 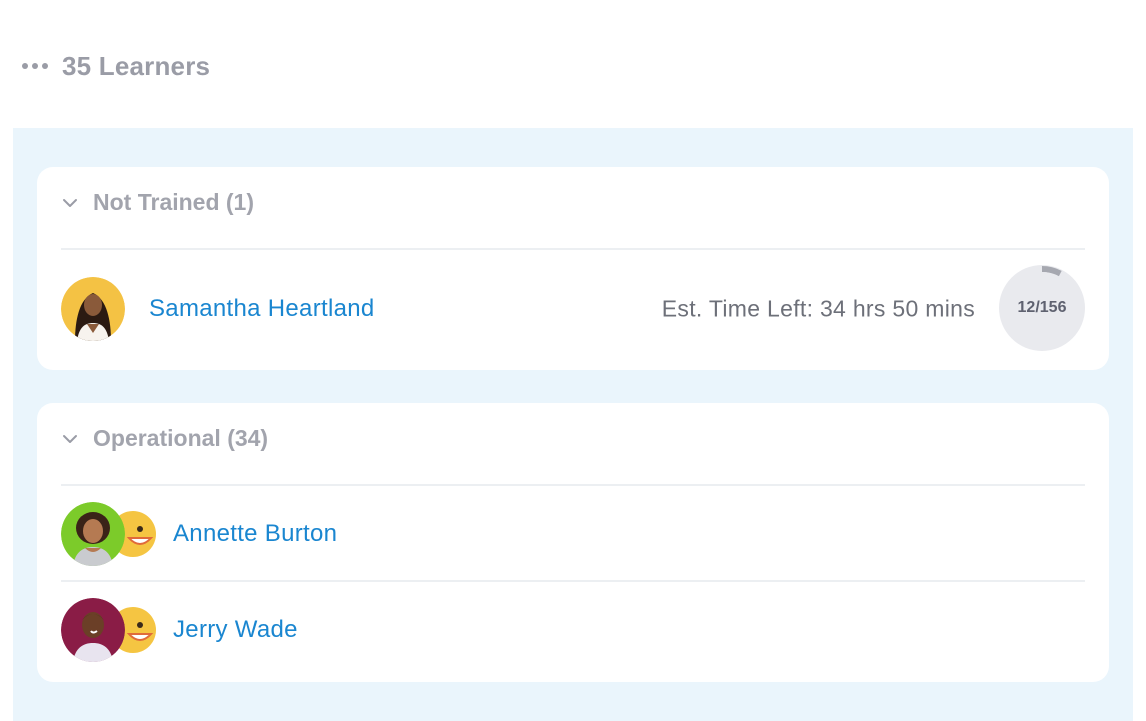 I want to click on learner-name-link: Annette Burton, so click(x=255, y=534).